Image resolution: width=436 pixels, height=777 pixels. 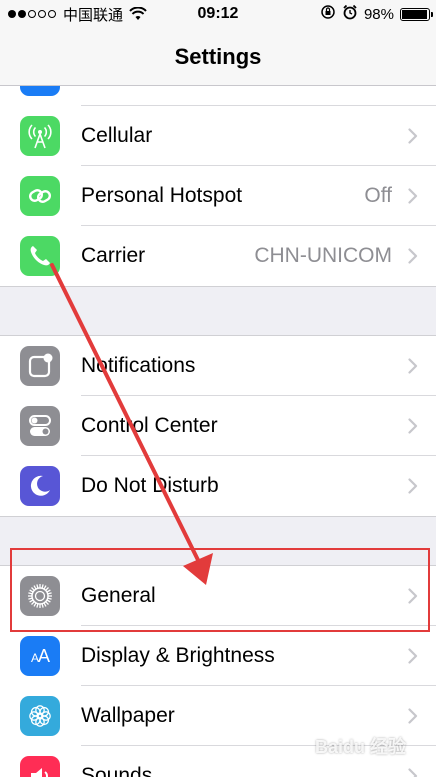 I want to click on settings-row-control-center: Control Center, so click(x=218, y=426).